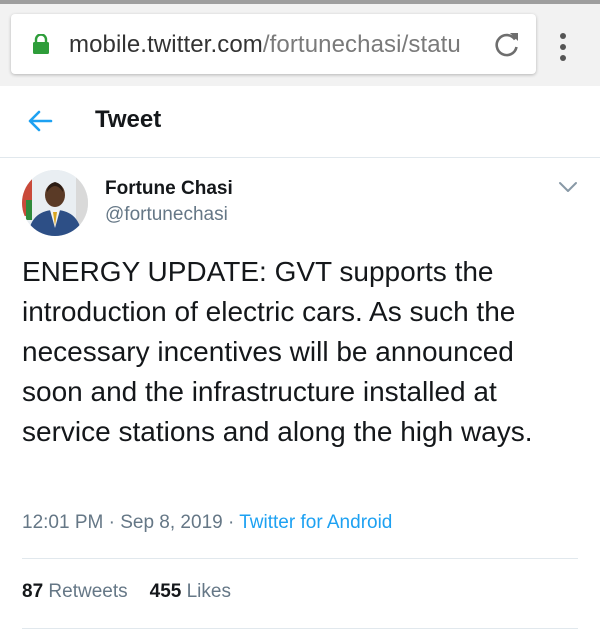 The height and width of the screenshot is (644, 600). I want to click on author-handle: @fortunechasi, so click(166, 215).